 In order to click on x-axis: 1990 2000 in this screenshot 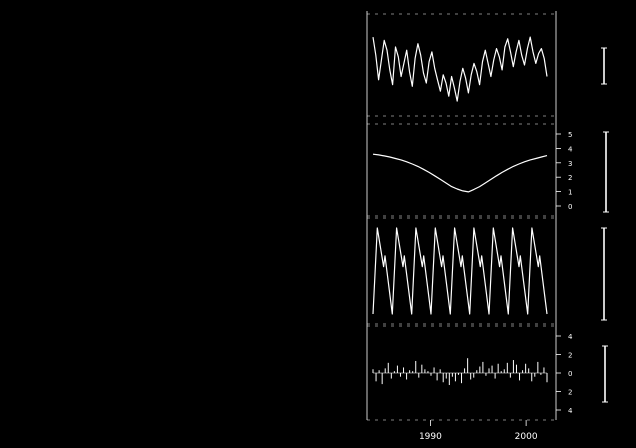, I will do `click(478, 431)`.